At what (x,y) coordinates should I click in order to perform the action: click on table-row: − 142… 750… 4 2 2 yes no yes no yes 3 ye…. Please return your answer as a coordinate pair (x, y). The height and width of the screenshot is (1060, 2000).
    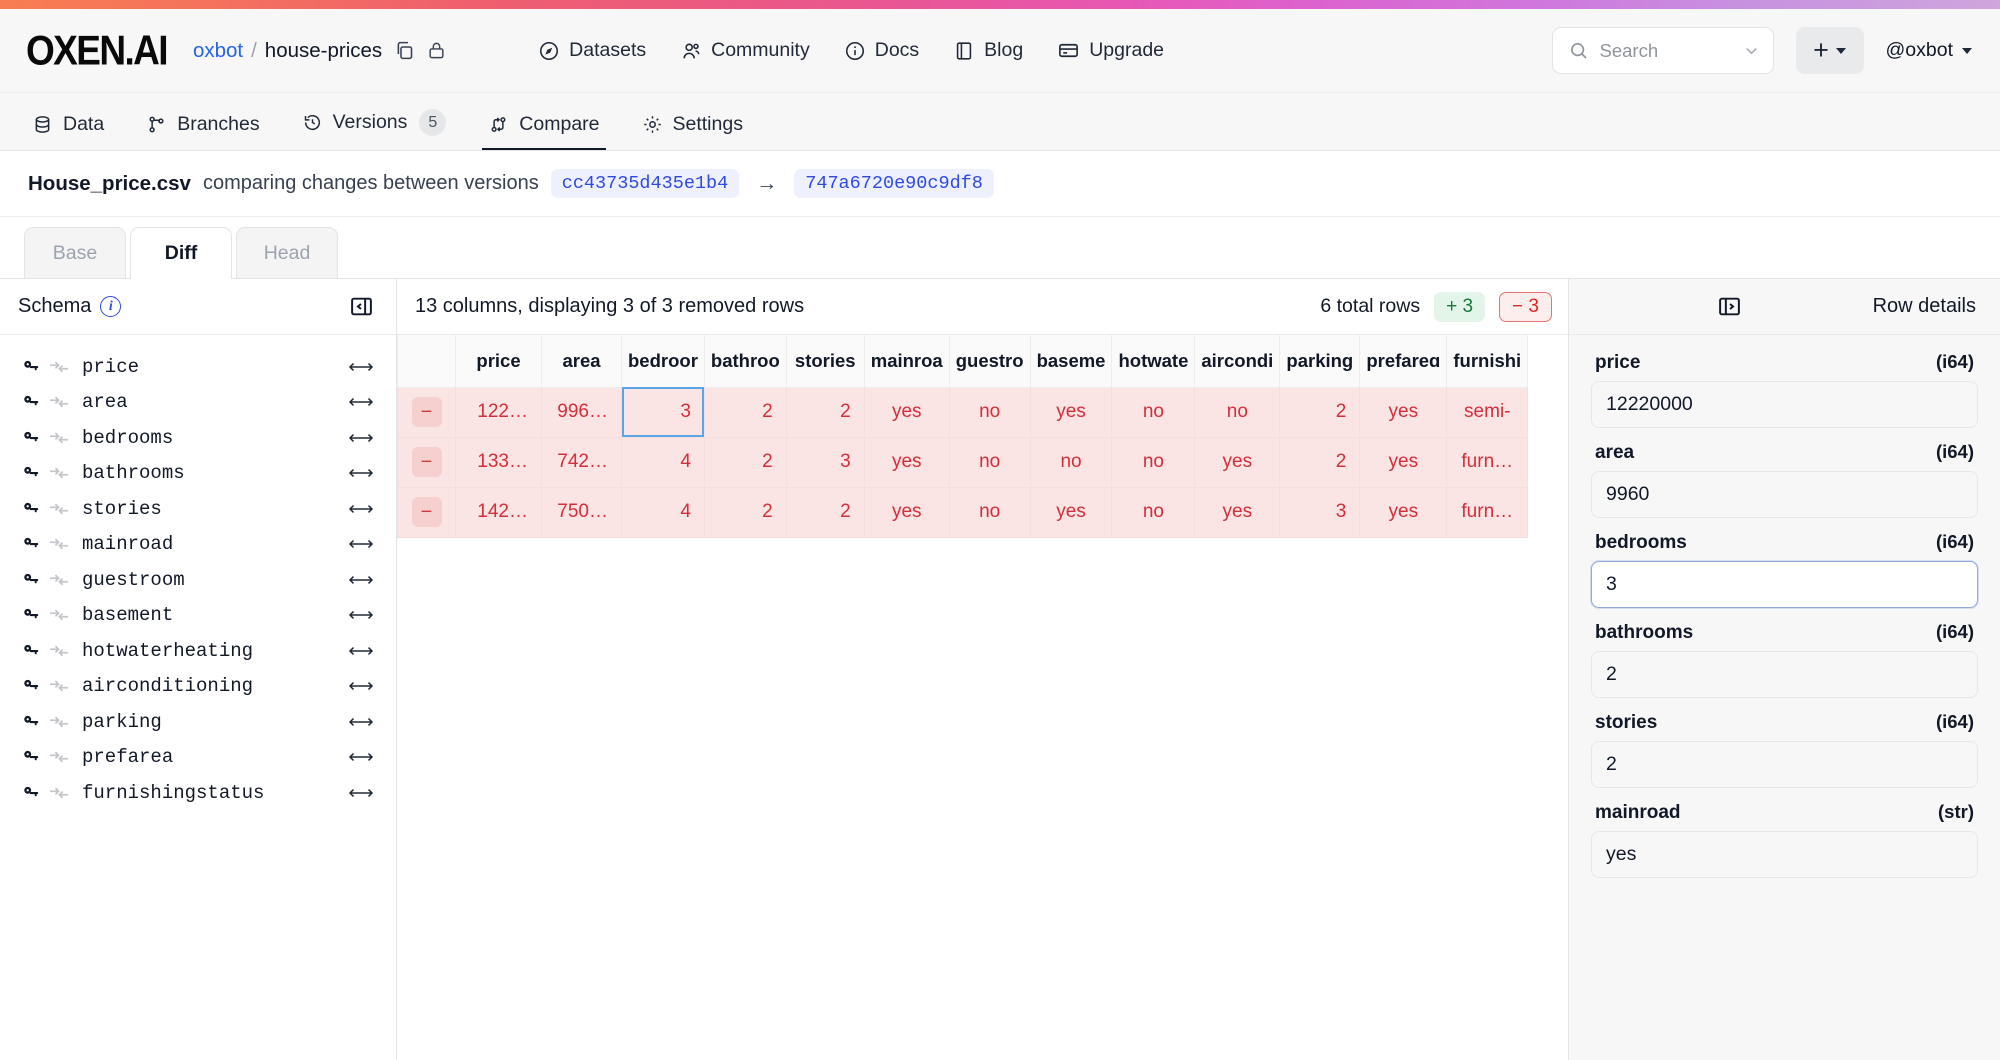
    Looking at the image, I should click on (963, 512).